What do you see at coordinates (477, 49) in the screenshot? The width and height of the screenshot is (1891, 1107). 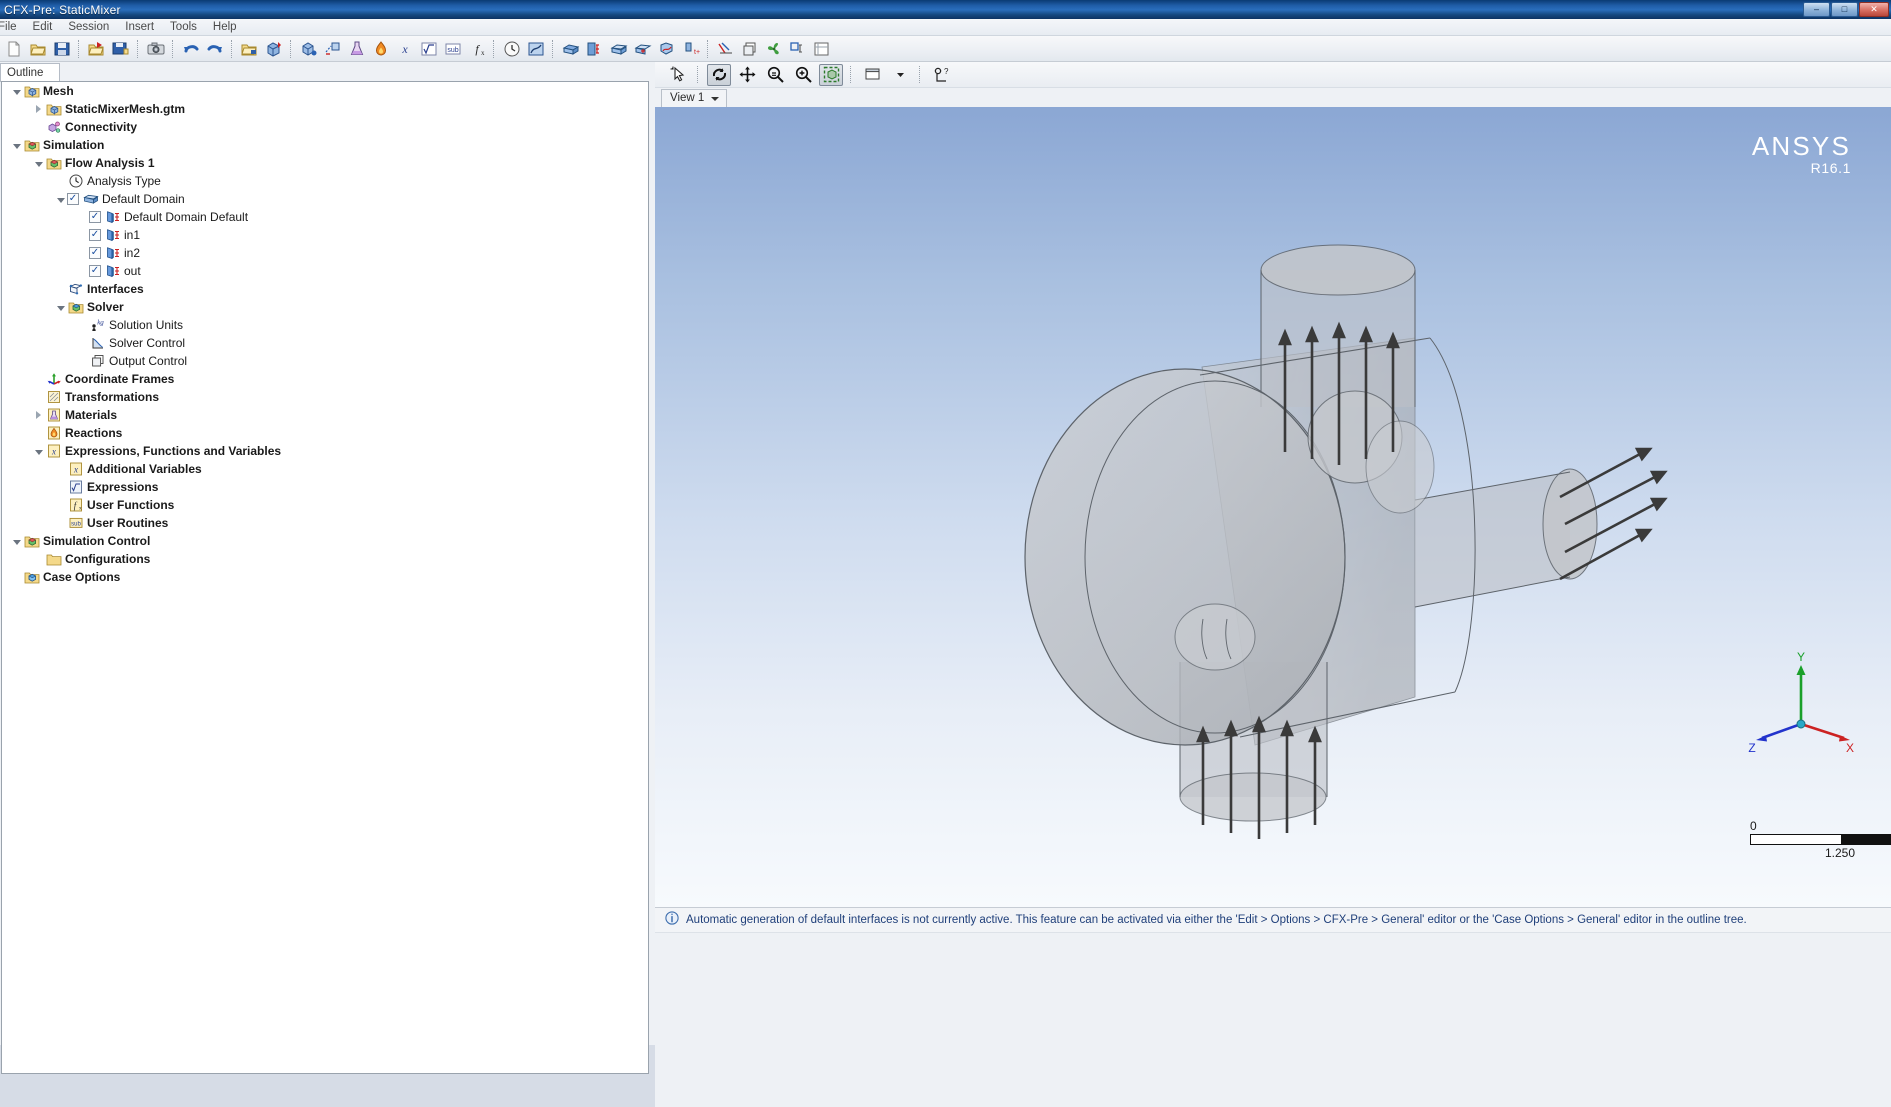 I see `user-function-icon: fx` at bounding box center [477, 49].